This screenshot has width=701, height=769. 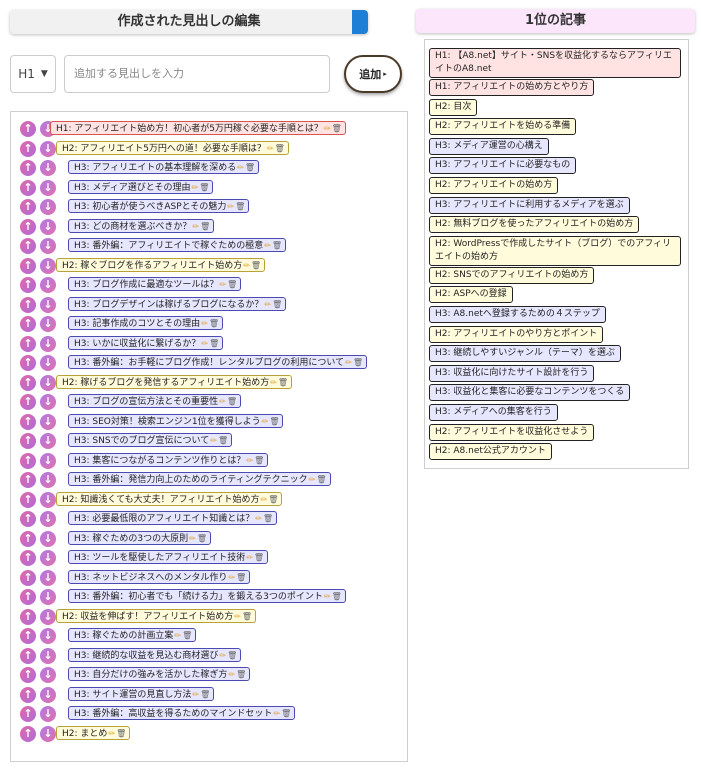 I want to click on heading-chip-h3: H3: 番外編：お手軽にブログ作成！レンタルブログの利用について✏🗑, so click(x=217, y=362).